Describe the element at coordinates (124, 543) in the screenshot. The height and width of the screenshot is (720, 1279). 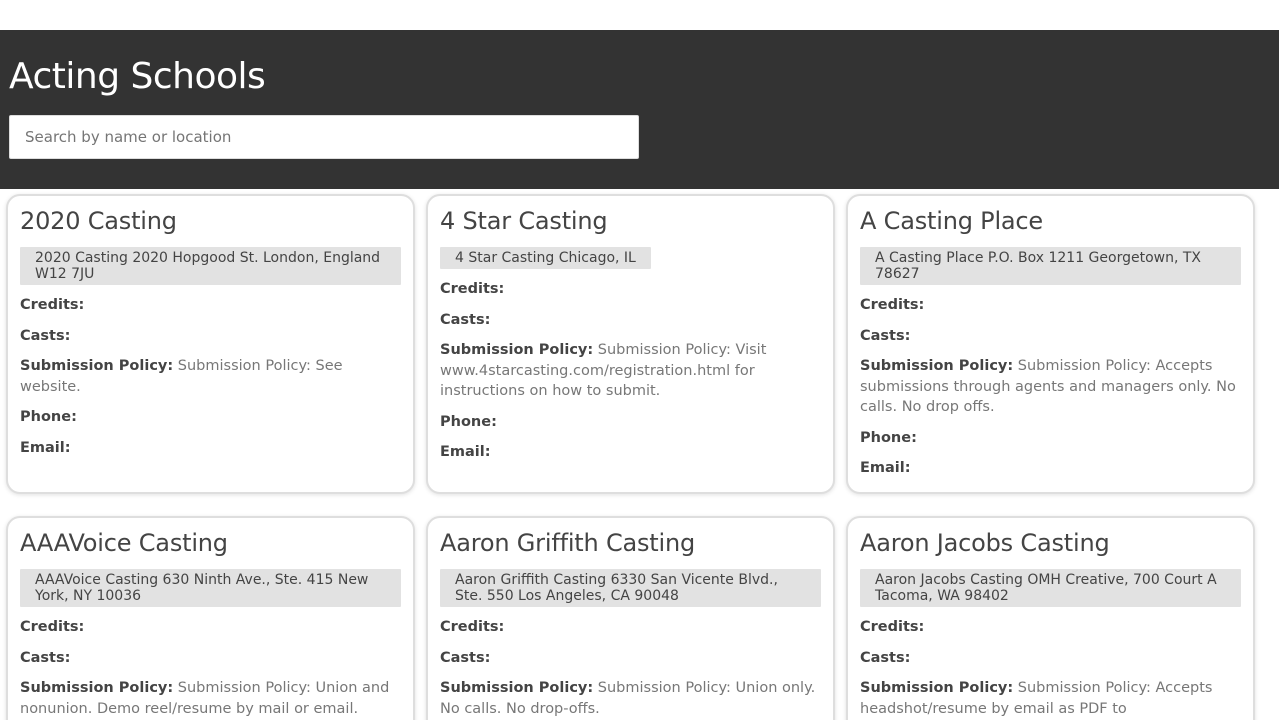
I see `school-name: AAAVoice Casting` at that location.